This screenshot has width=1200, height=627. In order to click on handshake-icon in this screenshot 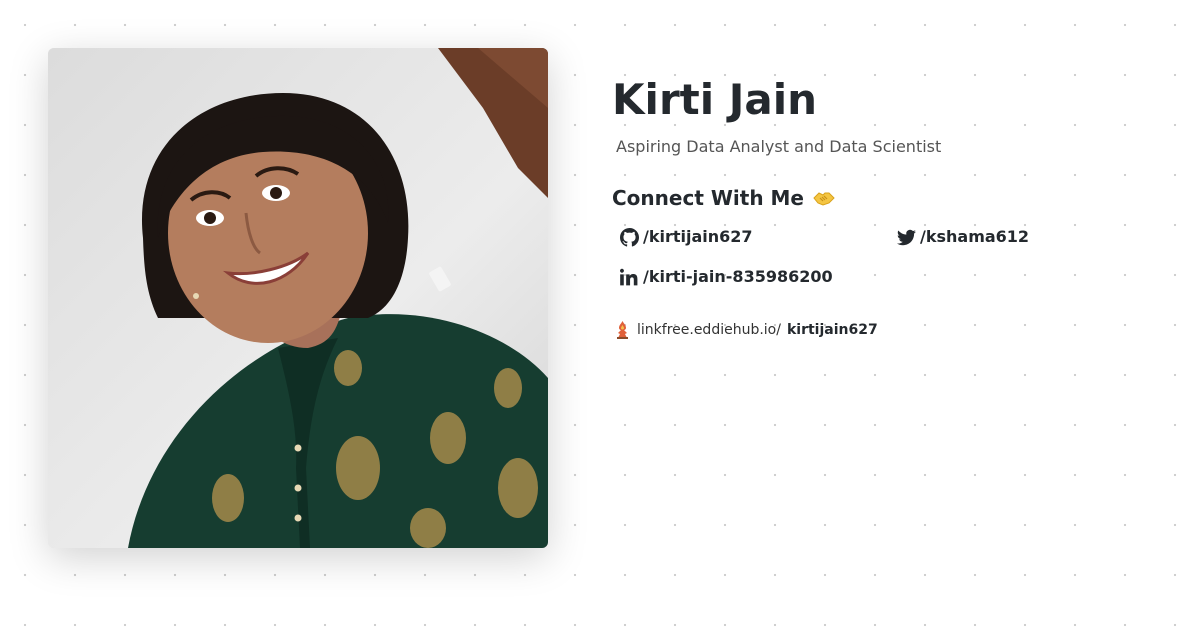, I will do `click(824, 198)`.